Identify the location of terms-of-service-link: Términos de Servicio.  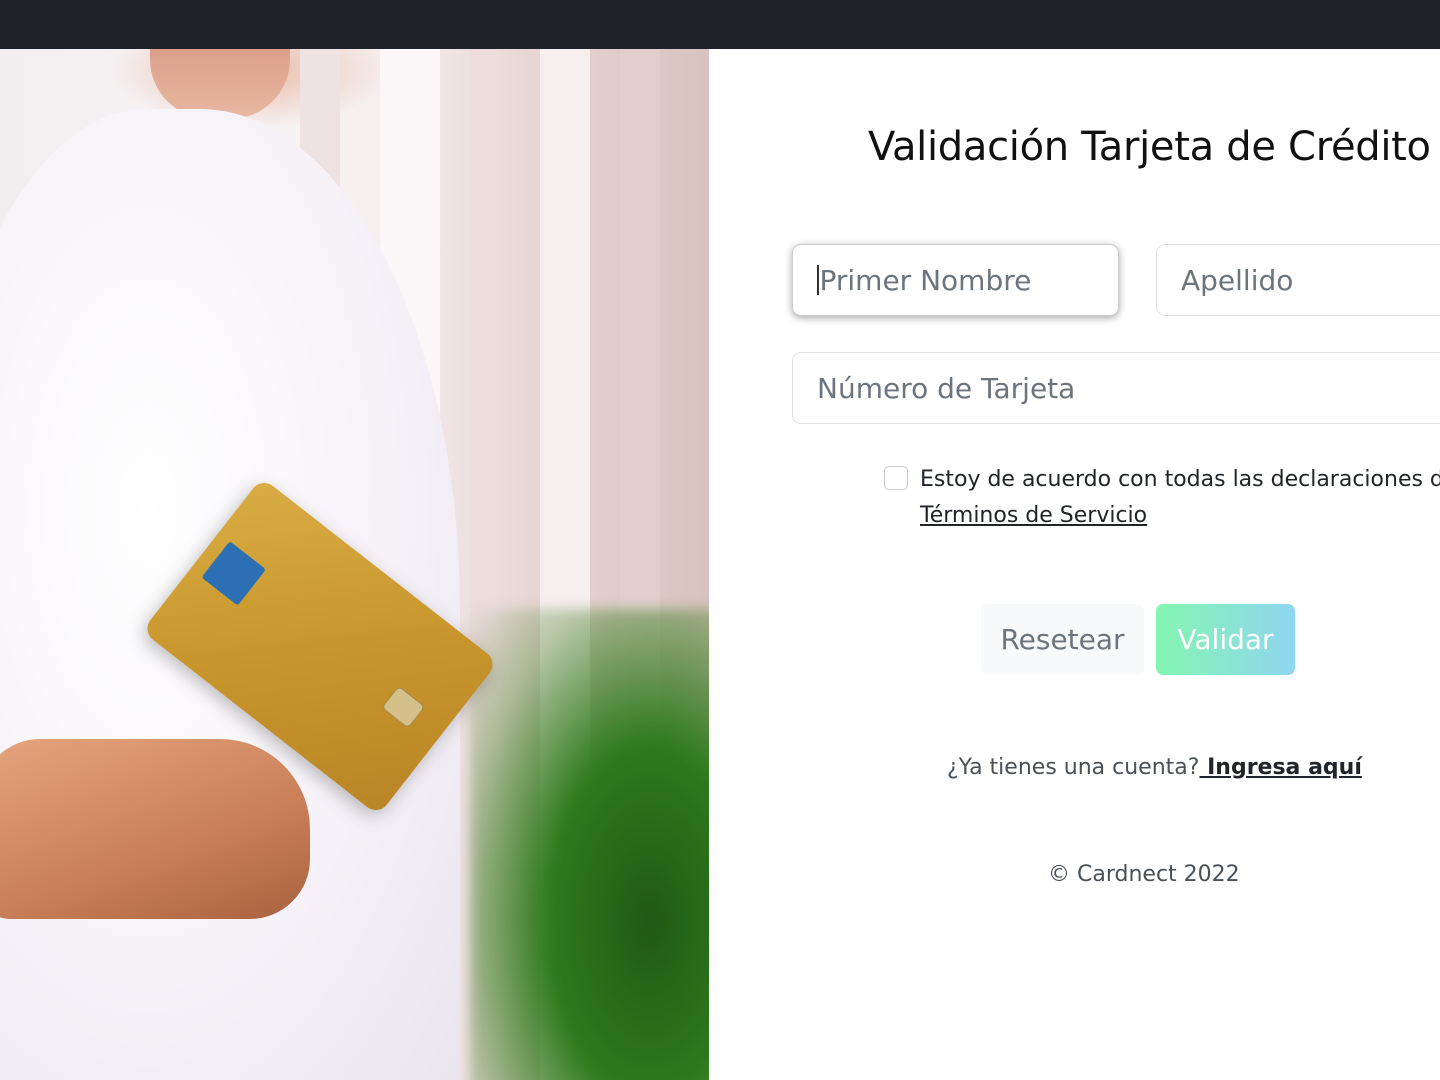
(1033, 516).